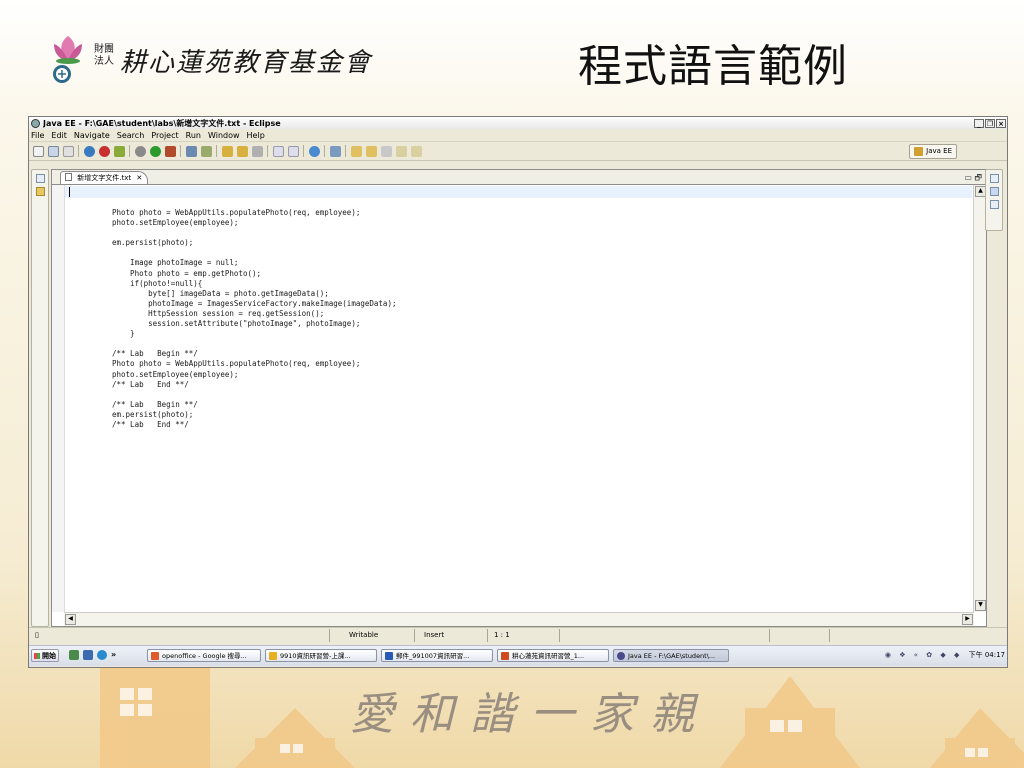  I want to click on debug-server-icon, so click(104, 151).